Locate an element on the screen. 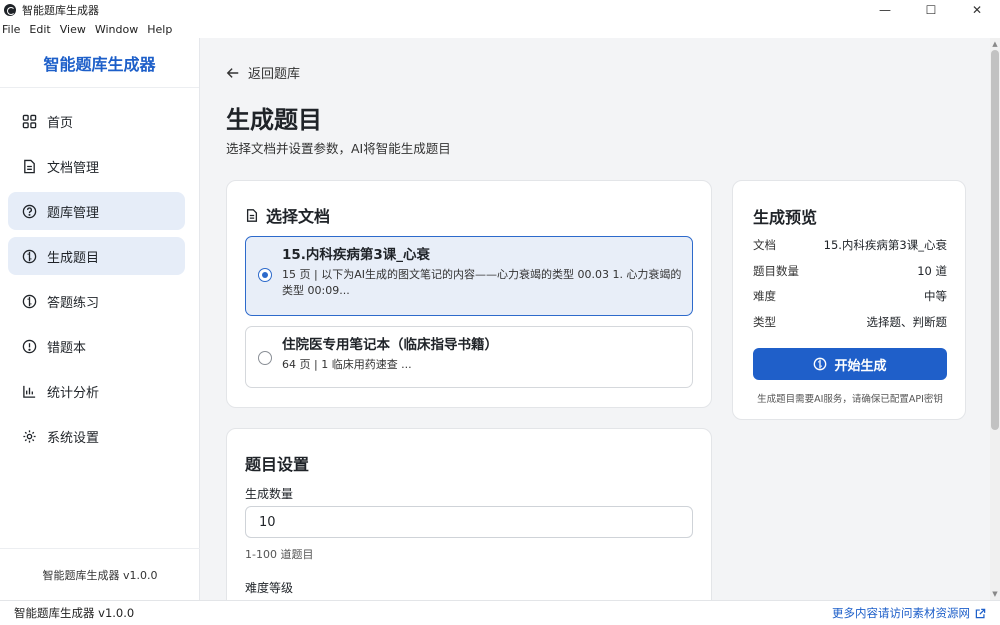 The width and height of the screenshot is (1000, 625). page-title: 生成题目 is located at coordinates (274, 120).